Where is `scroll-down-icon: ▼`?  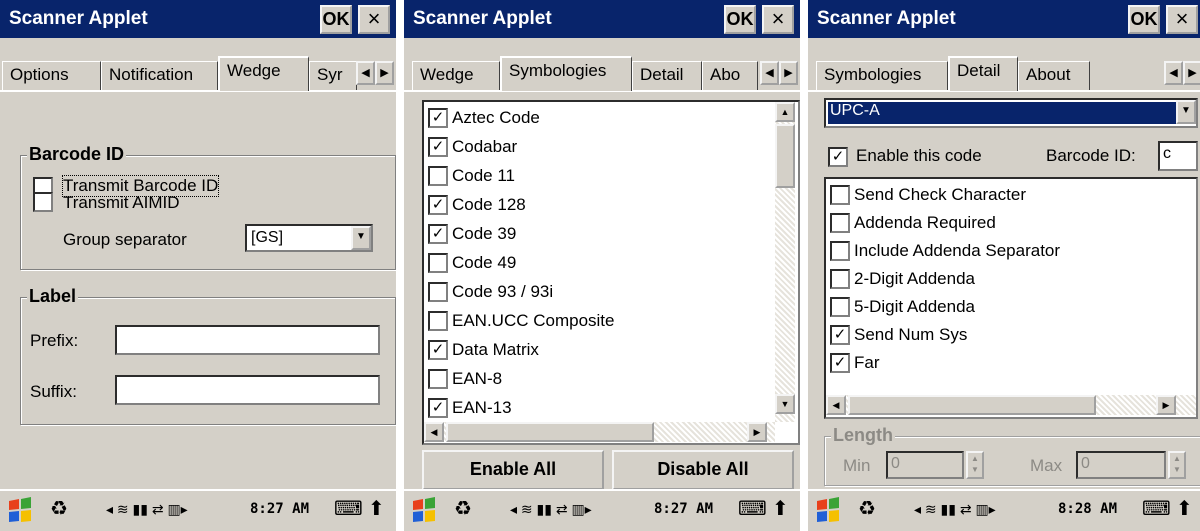
scroll-down-icon: ▼ is located at coordinates (785, 404).